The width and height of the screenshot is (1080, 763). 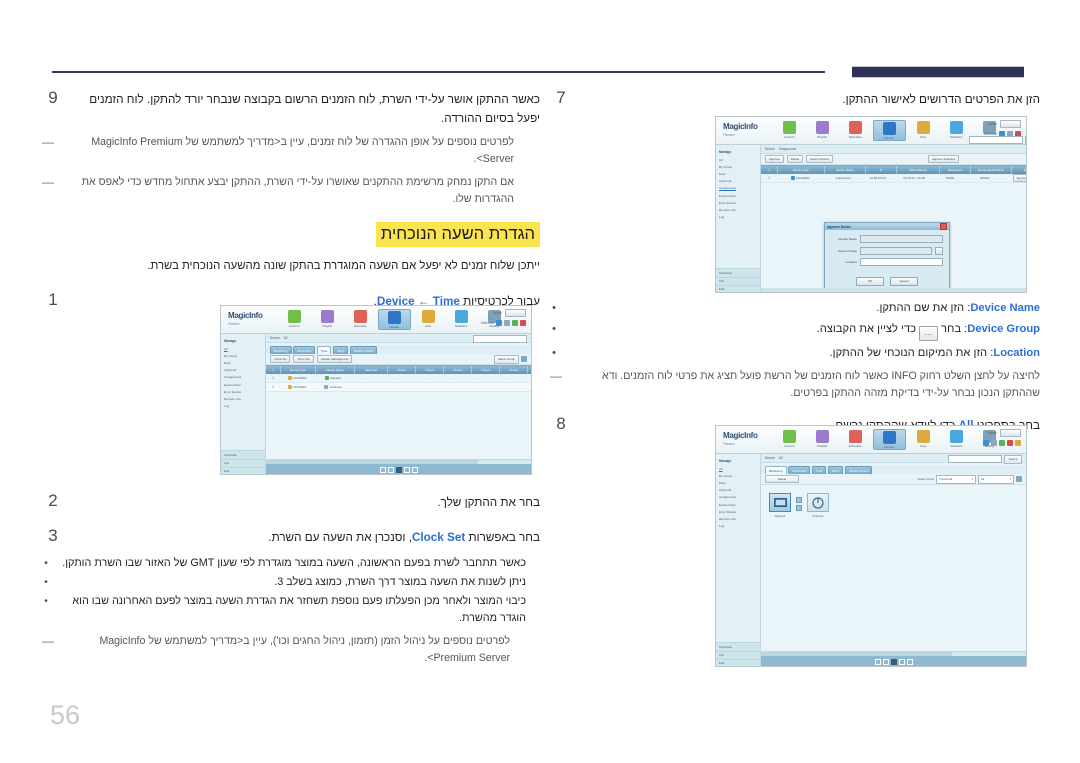 I want to click on sidebar-item-edit: Edit, so click(x=738, y=288).